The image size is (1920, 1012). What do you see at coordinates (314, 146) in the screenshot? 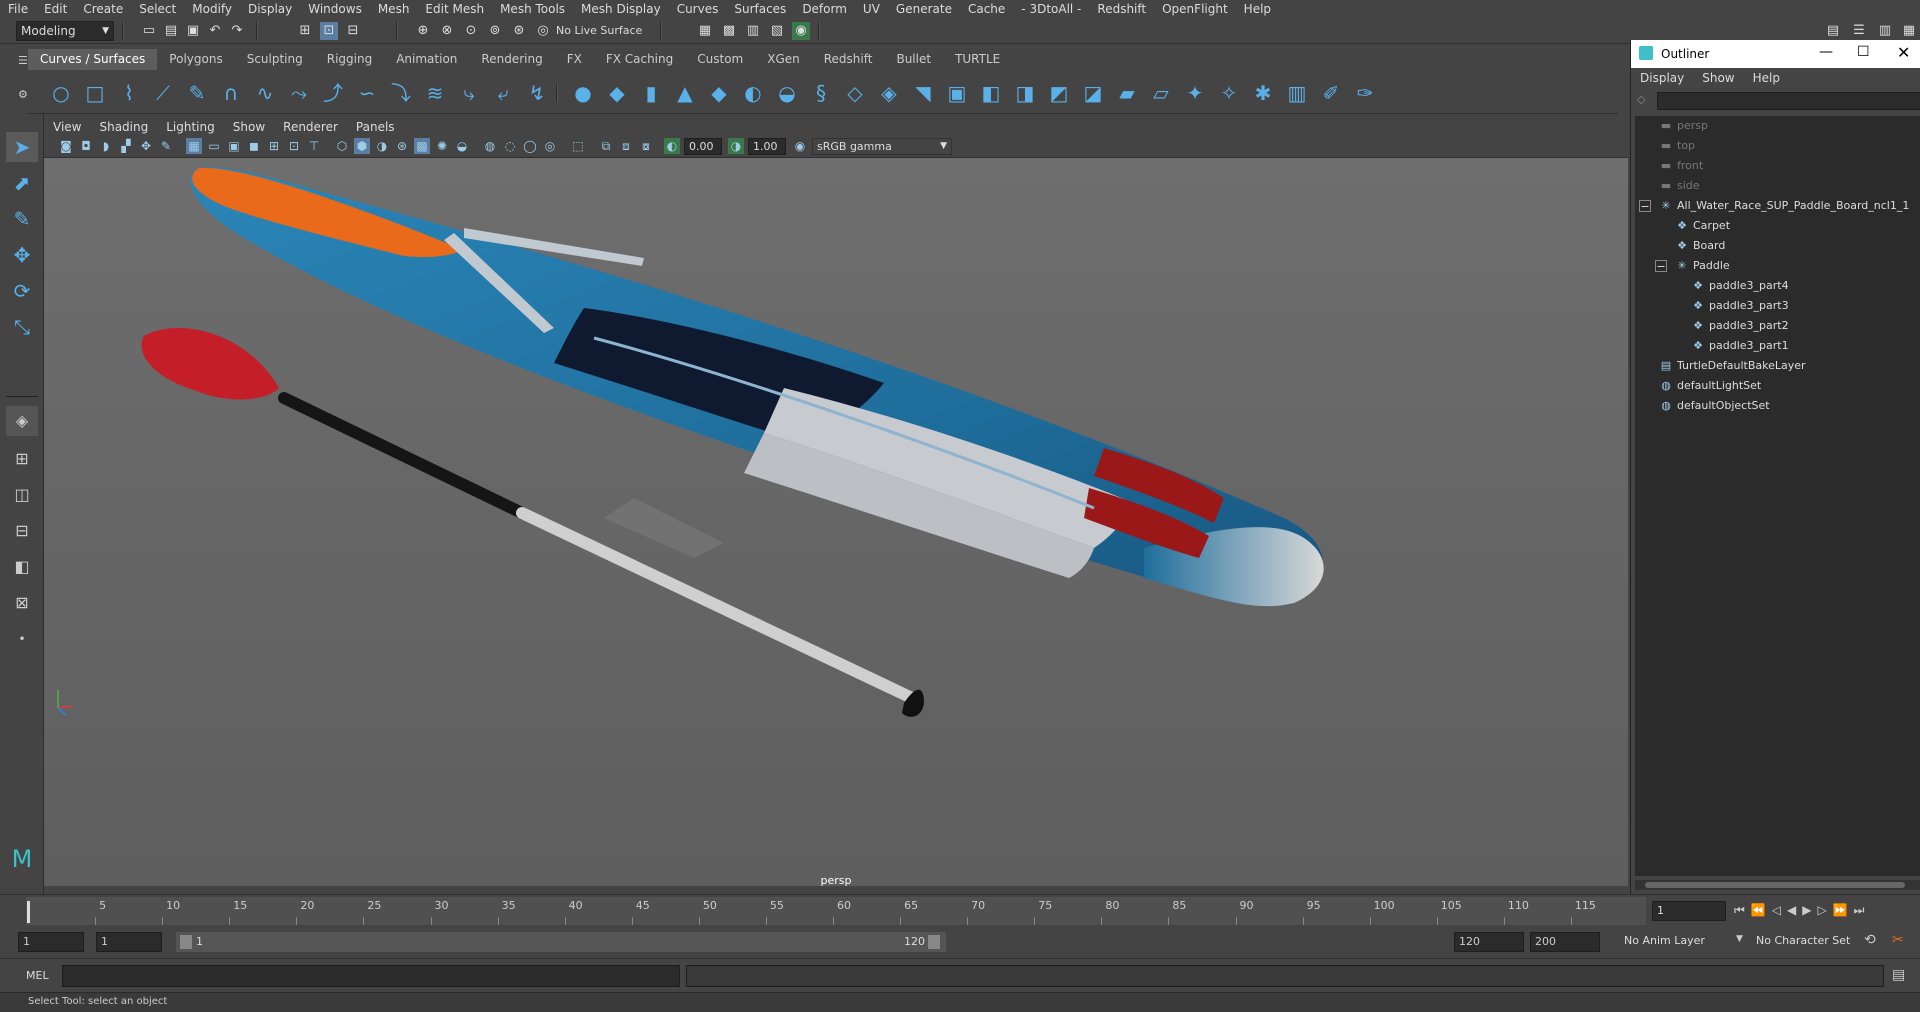
I see `safe-title-icon: ⊤` at bounding box center [314, 146].